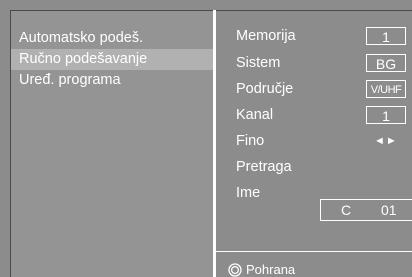 The height and width of the screenshot is (277, 412). Describe the element at coordinates (271, 269) in the screenshot. I see `store-label: Pohrana` at that location.